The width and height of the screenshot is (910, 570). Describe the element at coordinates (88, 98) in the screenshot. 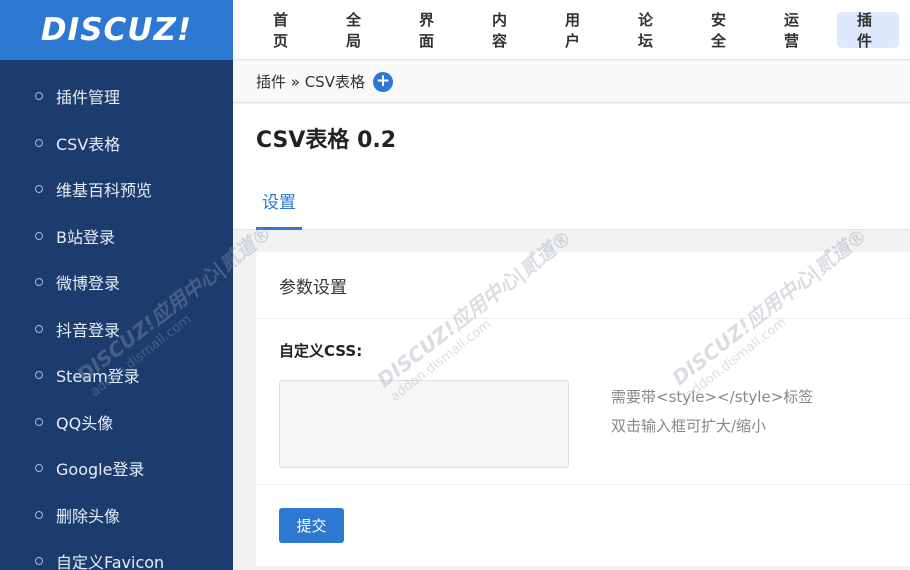

I see `sidebar-item-label: 插件管理` at that location.